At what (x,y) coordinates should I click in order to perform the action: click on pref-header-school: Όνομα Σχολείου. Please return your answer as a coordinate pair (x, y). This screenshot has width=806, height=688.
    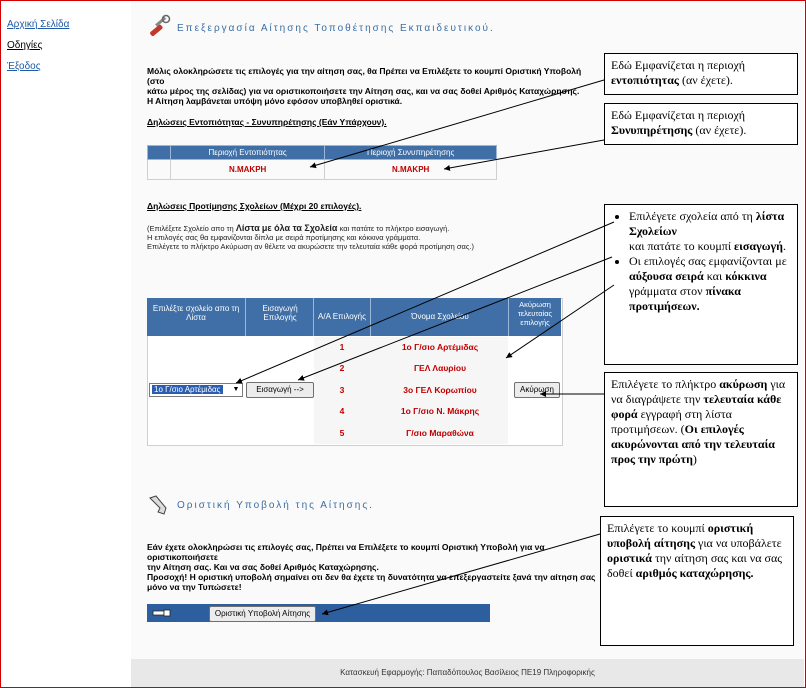
    Looking at the image, I should click on (440, 316).